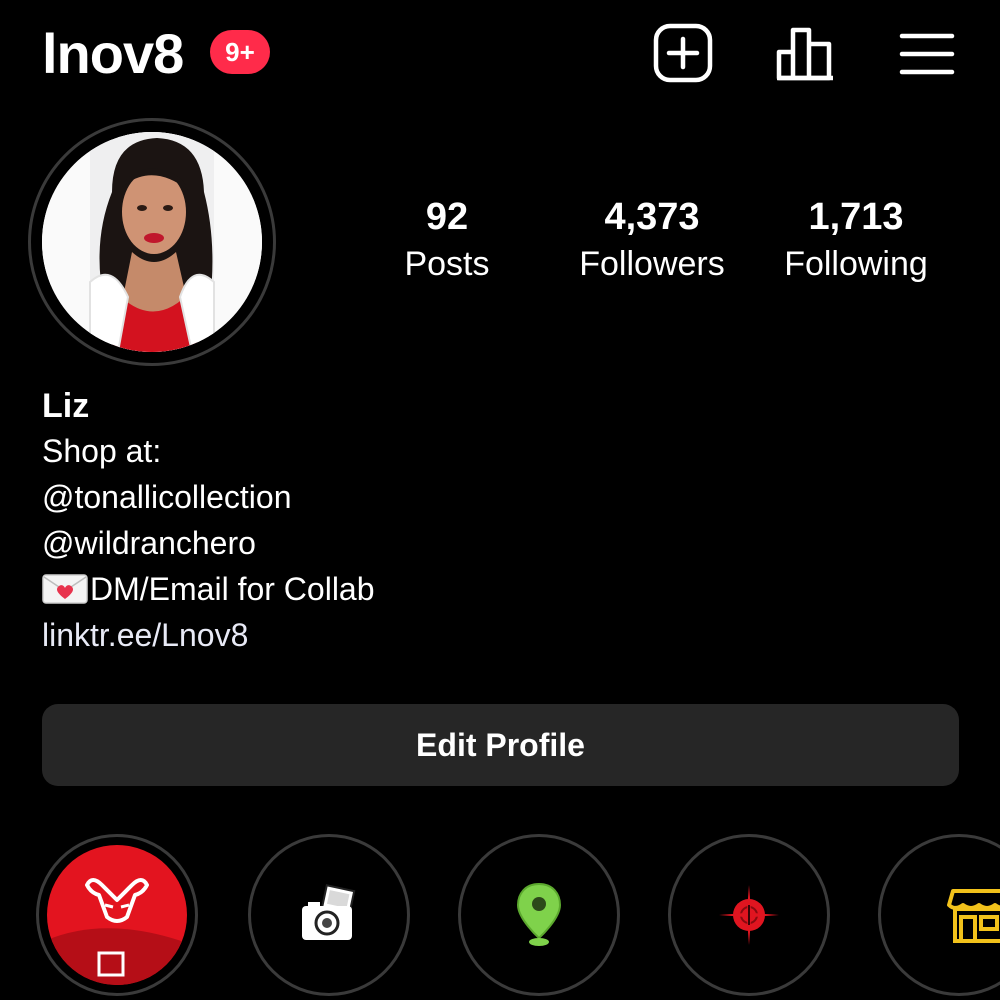 The height and width of the screenshot is (1000, 1000). What do you see at coordinates (102, 451) in the screenshot?
I see `bio-line: Shop at:` at bounding box center [102, 451].